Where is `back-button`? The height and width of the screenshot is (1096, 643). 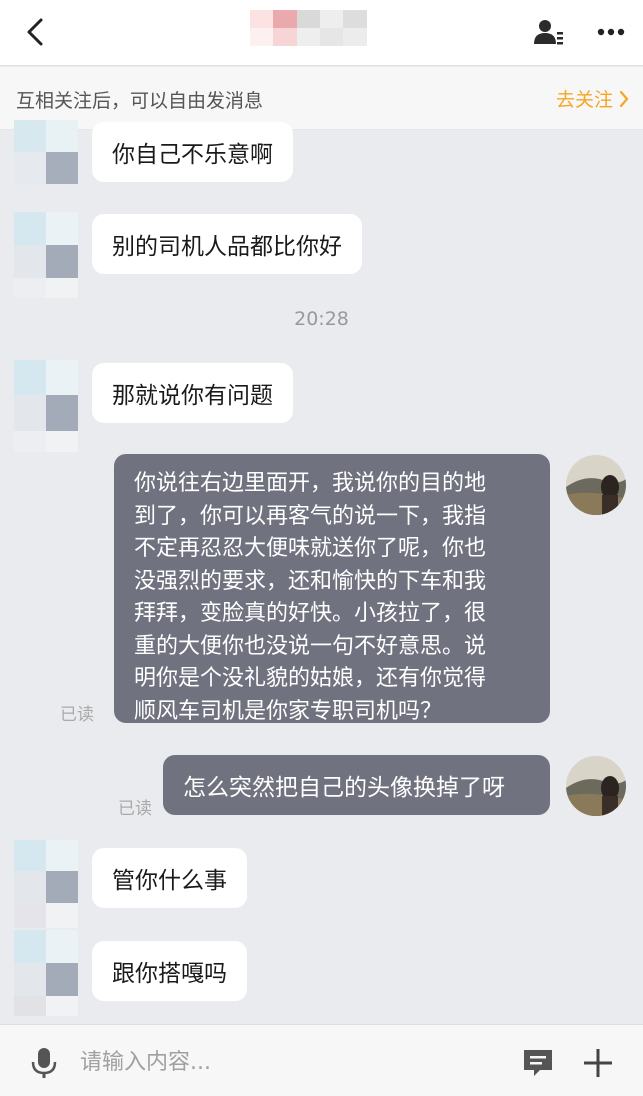 back-button is located at coordinates (35, 32).